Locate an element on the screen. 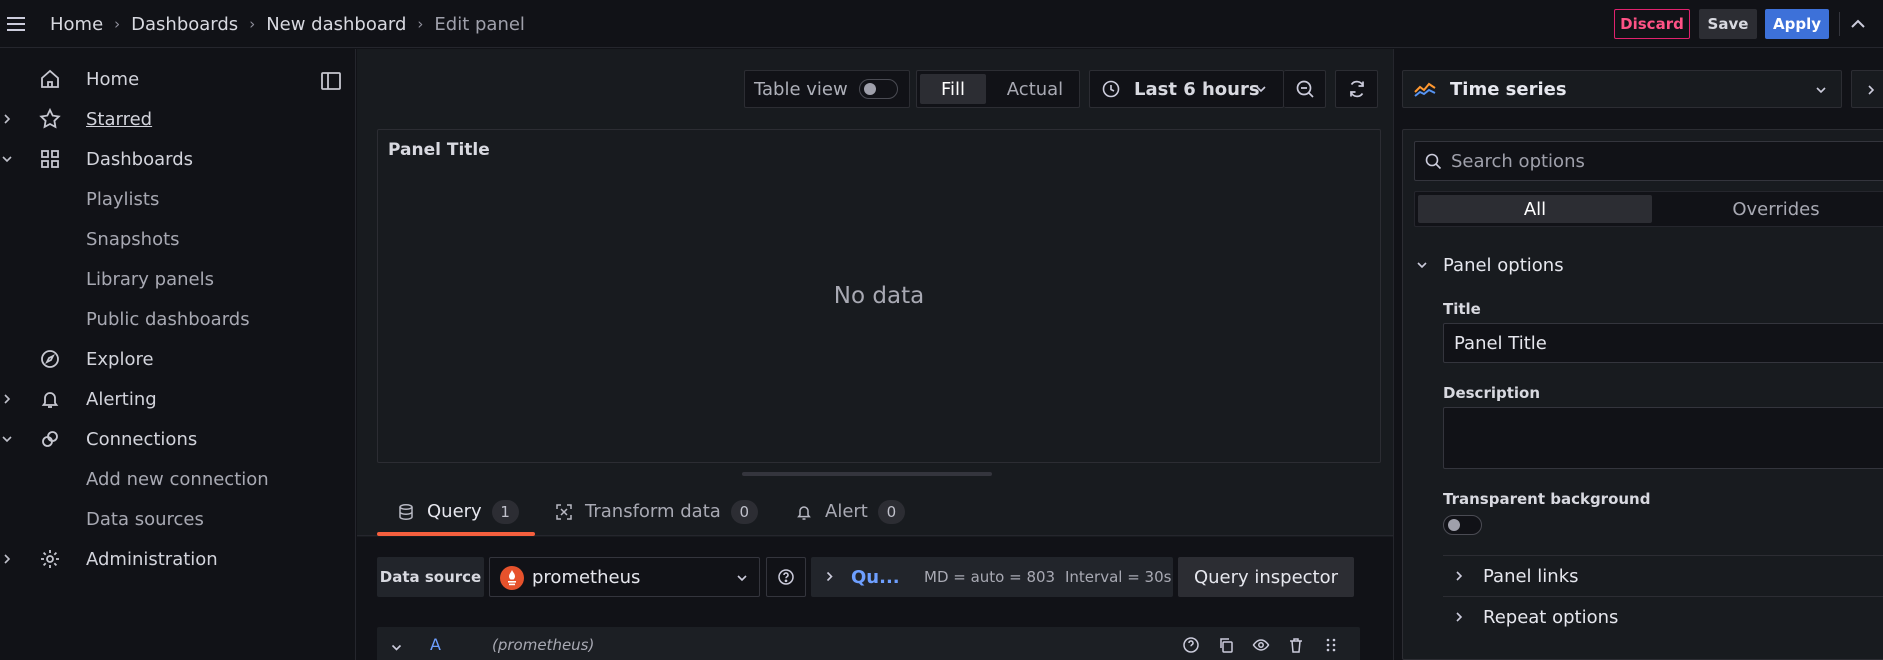  save-button: Save is located at coordinates (1728, 24).